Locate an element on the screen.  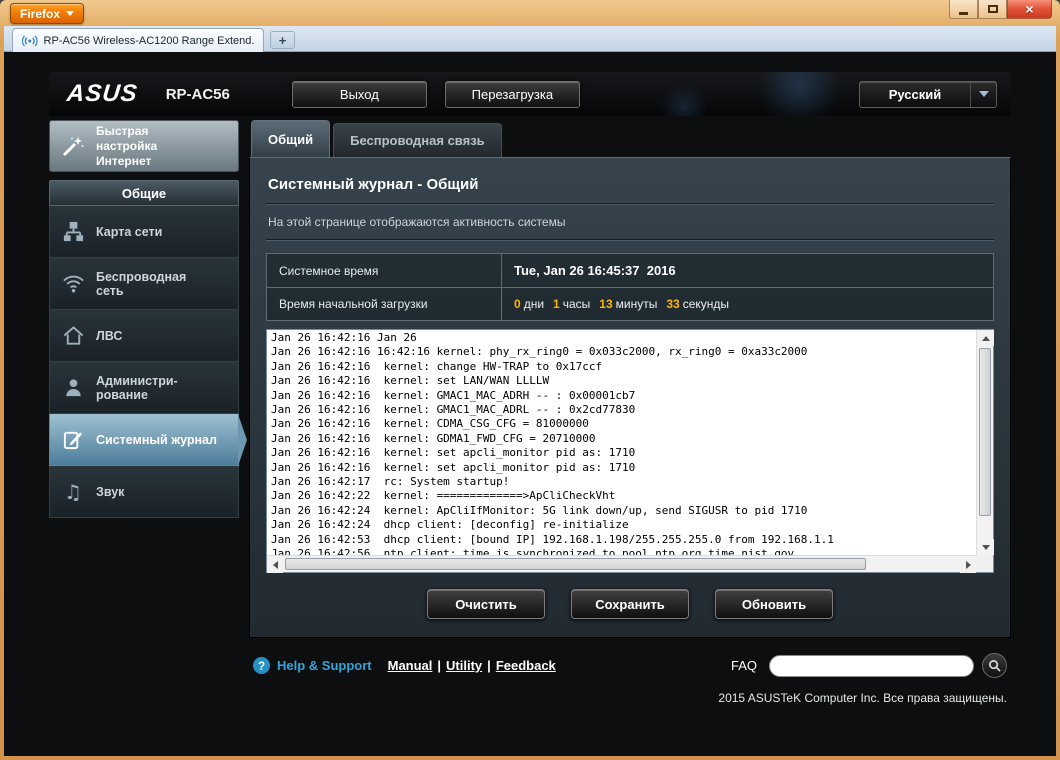
maximize-button is located at coordinates (992, 9).